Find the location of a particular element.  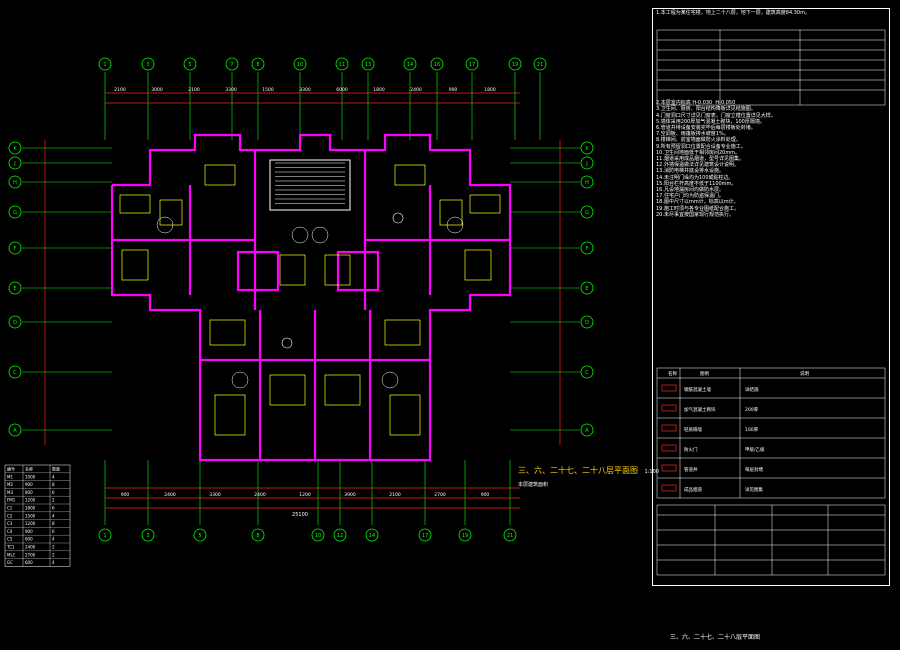

schedule-cell: C2 is located at coordinates (10, 515).